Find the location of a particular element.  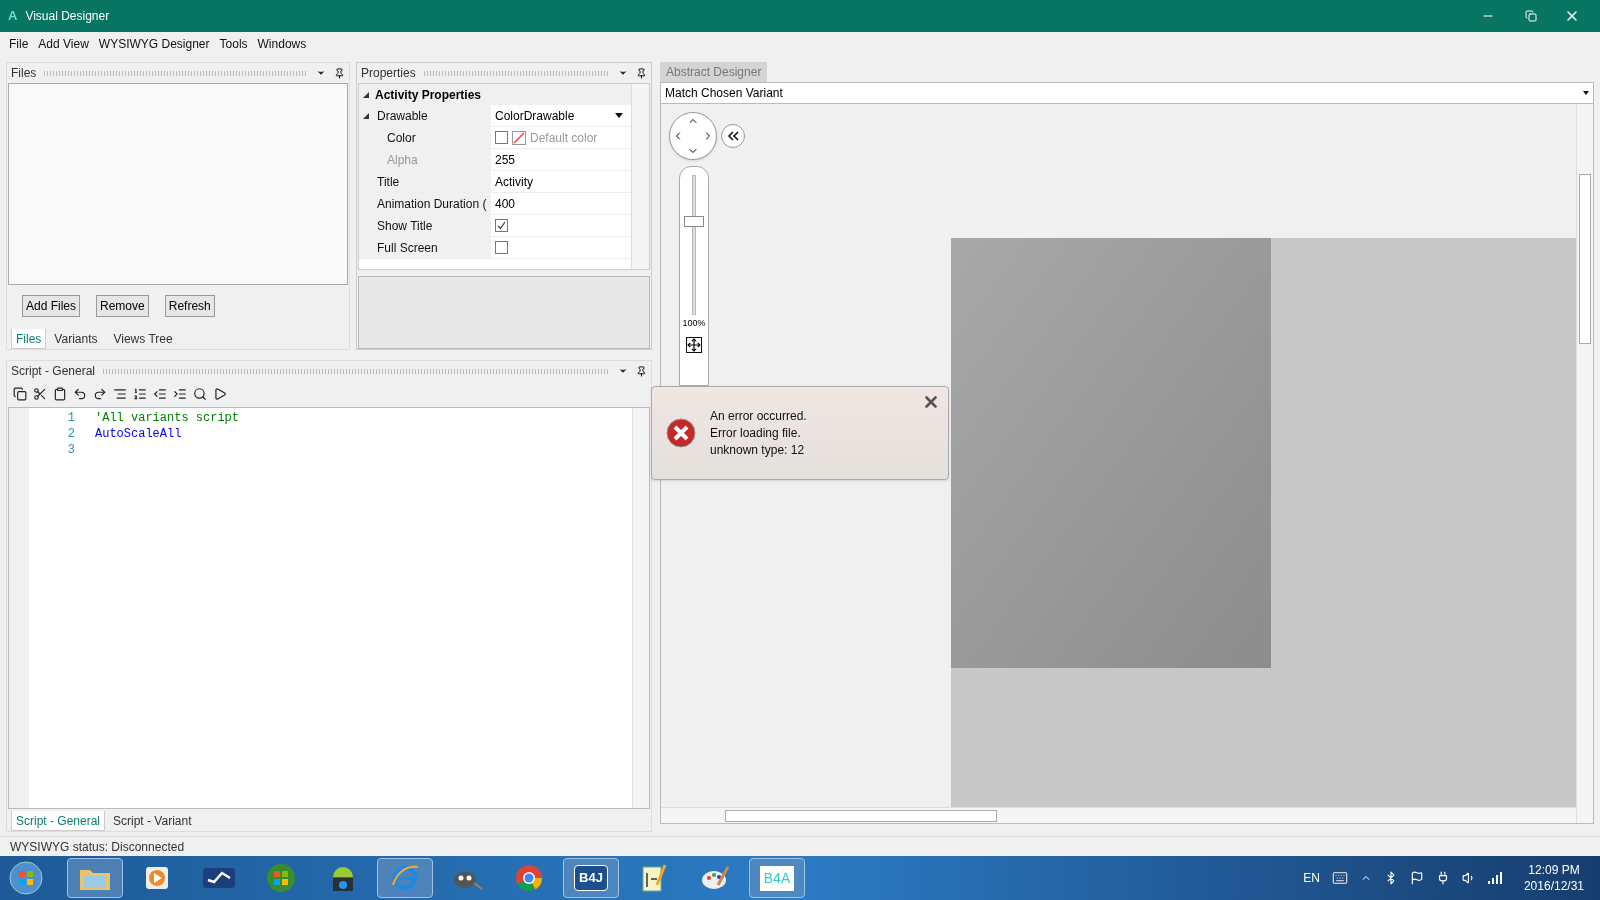

search-icon is located at coordinates (200, 394).